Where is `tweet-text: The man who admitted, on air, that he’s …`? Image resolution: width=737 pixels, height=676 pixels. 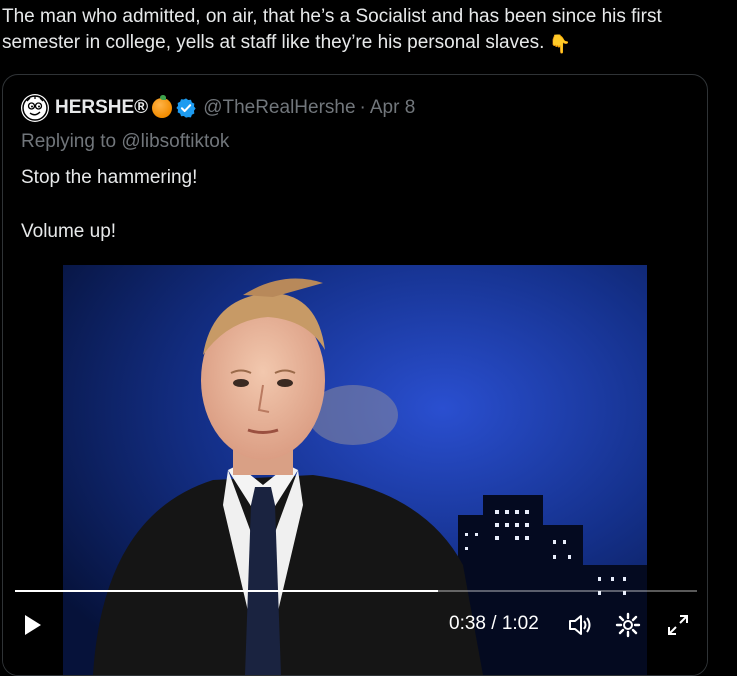
tweet-text: The man who admitted, on air, that he’s … is located at coordinates (362, 30).